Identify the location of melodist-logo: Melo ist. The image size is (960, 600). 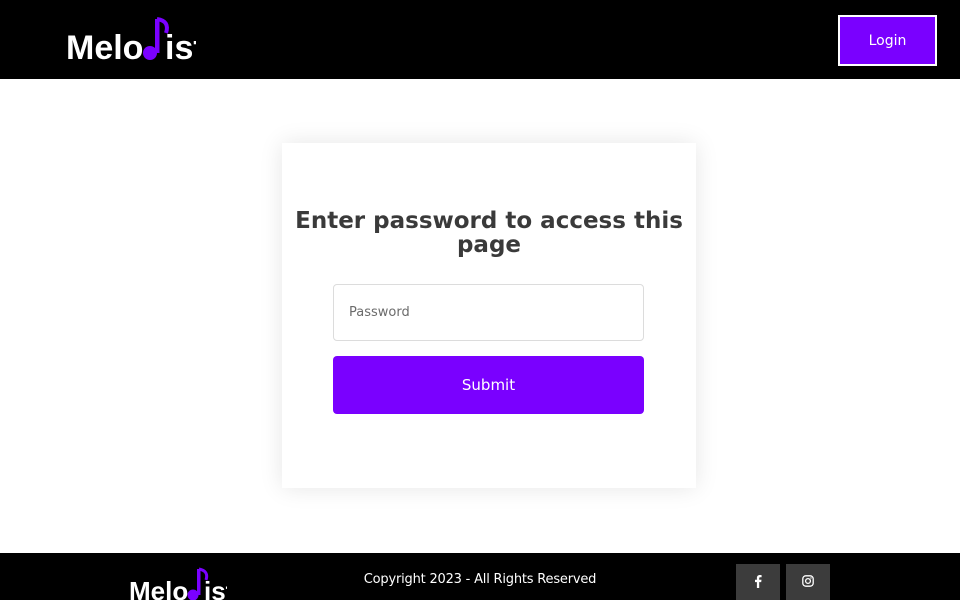
(131, 38).